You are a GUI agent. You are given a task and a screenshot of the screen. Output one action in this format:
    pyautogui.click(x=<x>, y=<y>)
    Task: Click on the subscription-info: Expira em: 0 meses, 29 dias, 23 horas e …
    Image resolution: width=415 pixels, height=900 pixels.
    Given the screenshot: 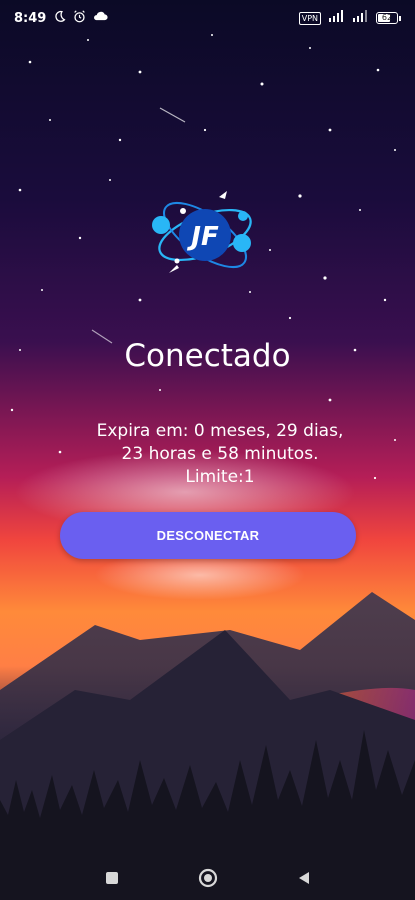 What is the action you would take?
    pyautogui.click(x=220, y=454)
    